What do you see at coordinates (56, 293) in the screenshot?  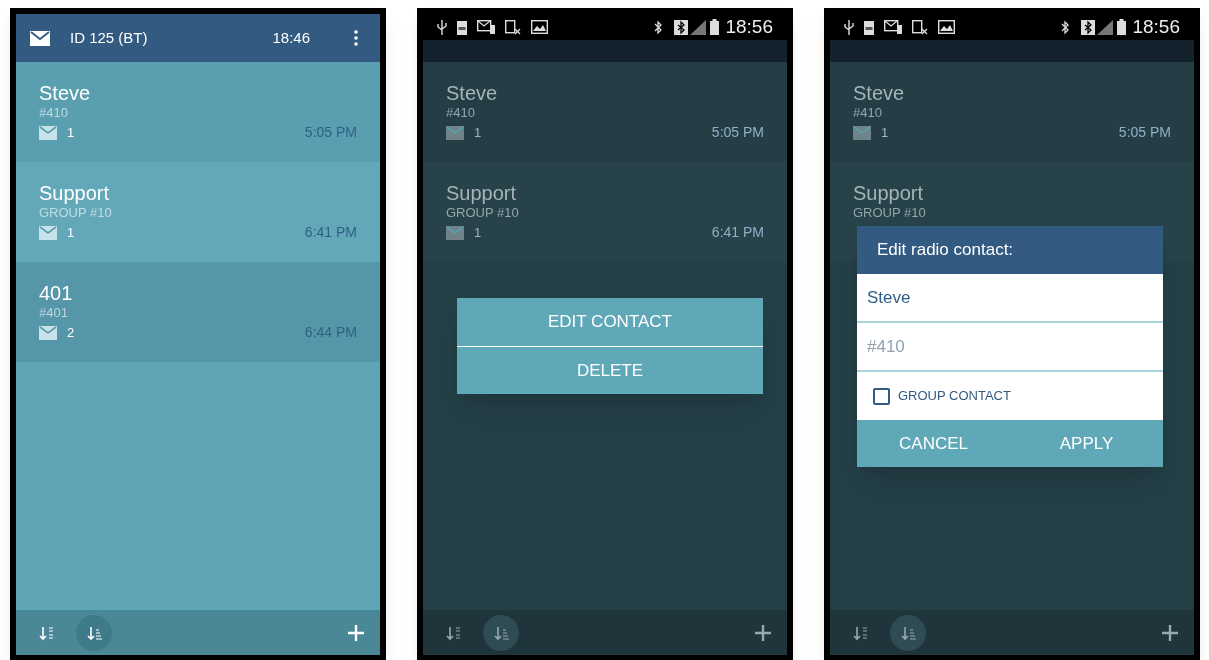 I see `contact-name: 401` at bounding box center [56, 293].